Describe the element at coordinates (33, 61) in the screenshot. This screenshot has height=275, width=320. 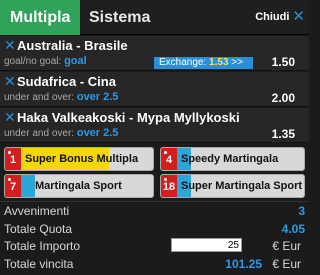
I see `bet-market-label: goal/no goal:` at that location.